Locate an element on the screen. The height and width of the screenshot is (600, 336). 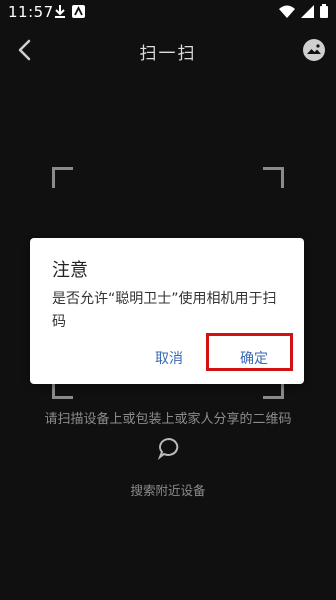
dialog-title: 注意 is located at coordinates (70, 270).